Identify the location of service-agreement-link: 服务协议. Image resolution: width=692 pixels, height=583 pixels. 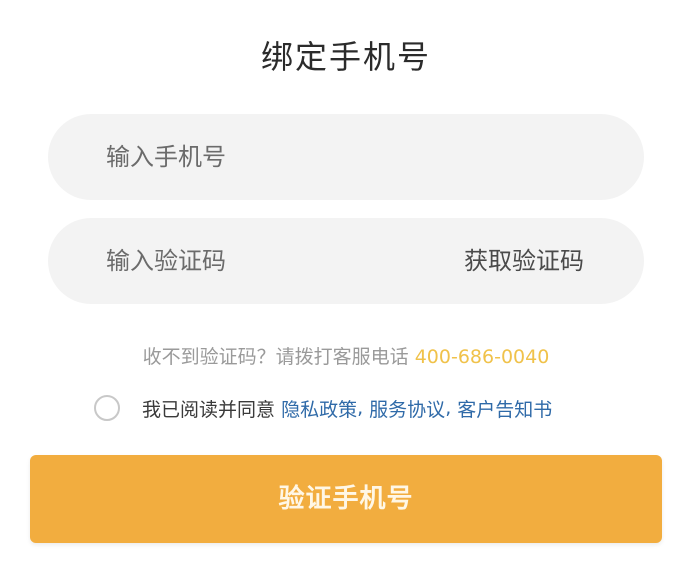
(407, 408).